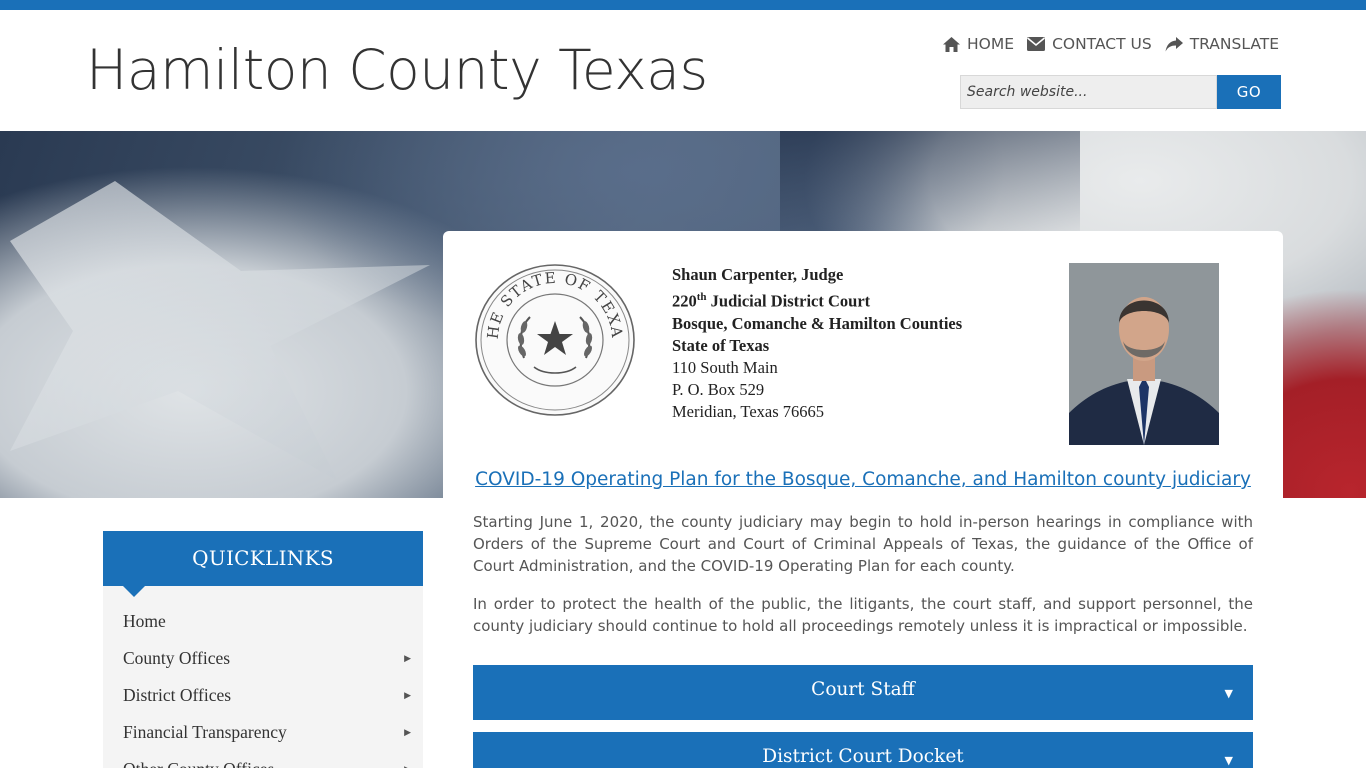 The height and width of the screenshot is (768, 1366). What do you see at coordinates (263, 621) in the screenshot?
I see `quicklink-home: Home` at bounding box center [263, 621].